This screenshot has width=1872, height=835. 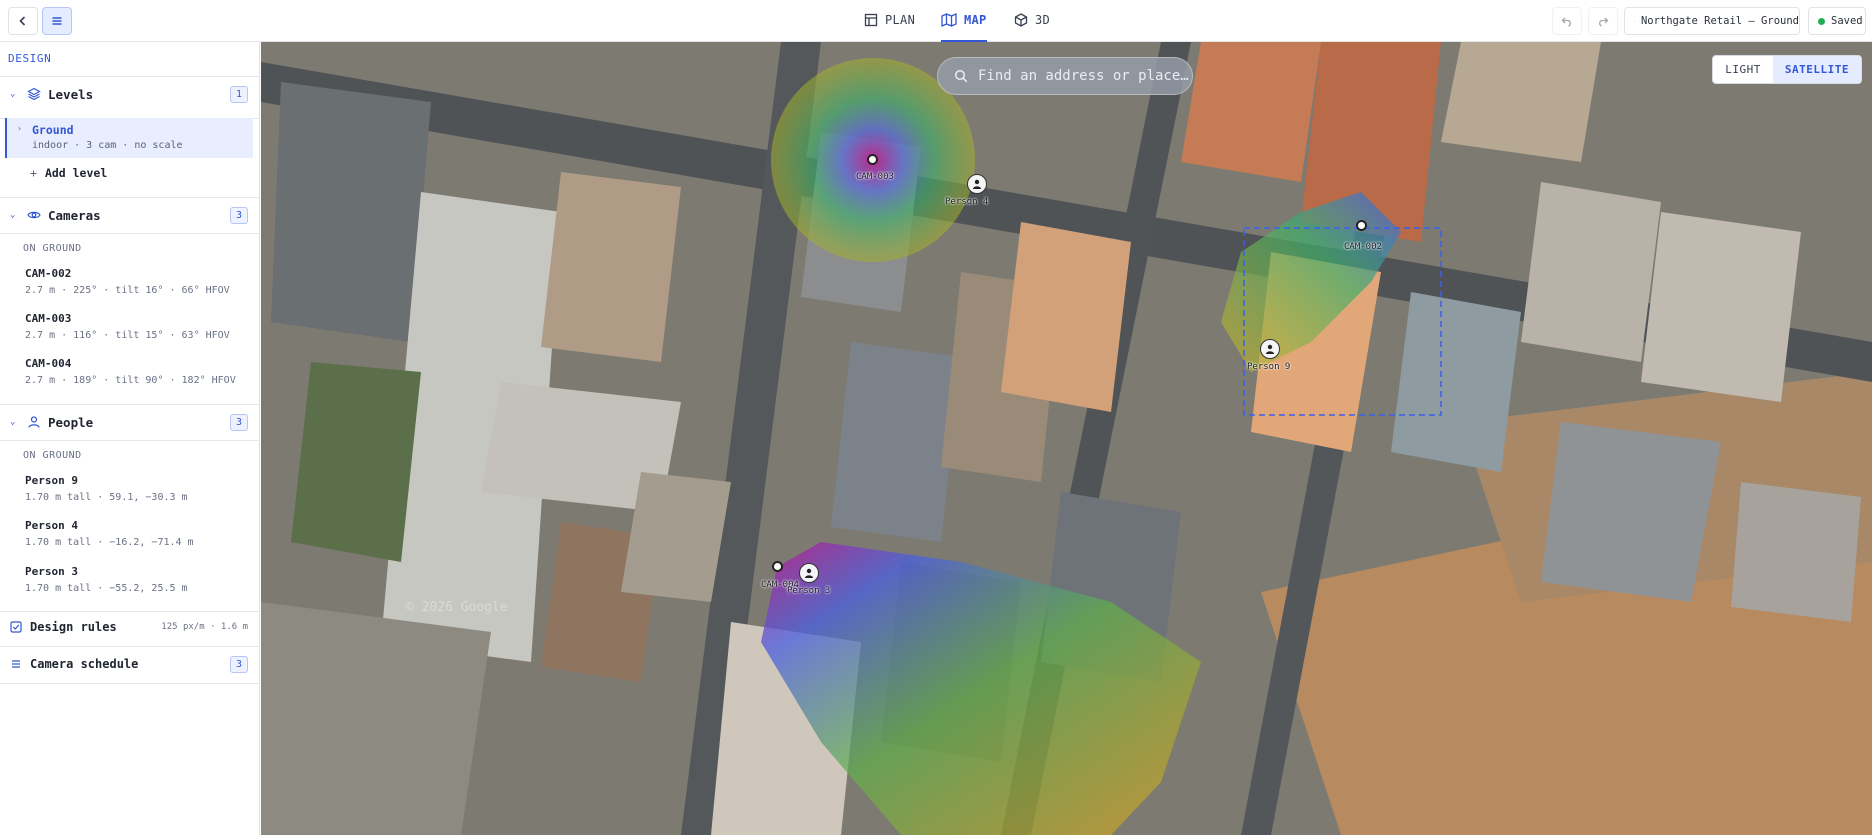 What do you see at coordinates (964, 21) in the screenshot?
I see `tab-map: MAP` at bounding box center [964, 21].